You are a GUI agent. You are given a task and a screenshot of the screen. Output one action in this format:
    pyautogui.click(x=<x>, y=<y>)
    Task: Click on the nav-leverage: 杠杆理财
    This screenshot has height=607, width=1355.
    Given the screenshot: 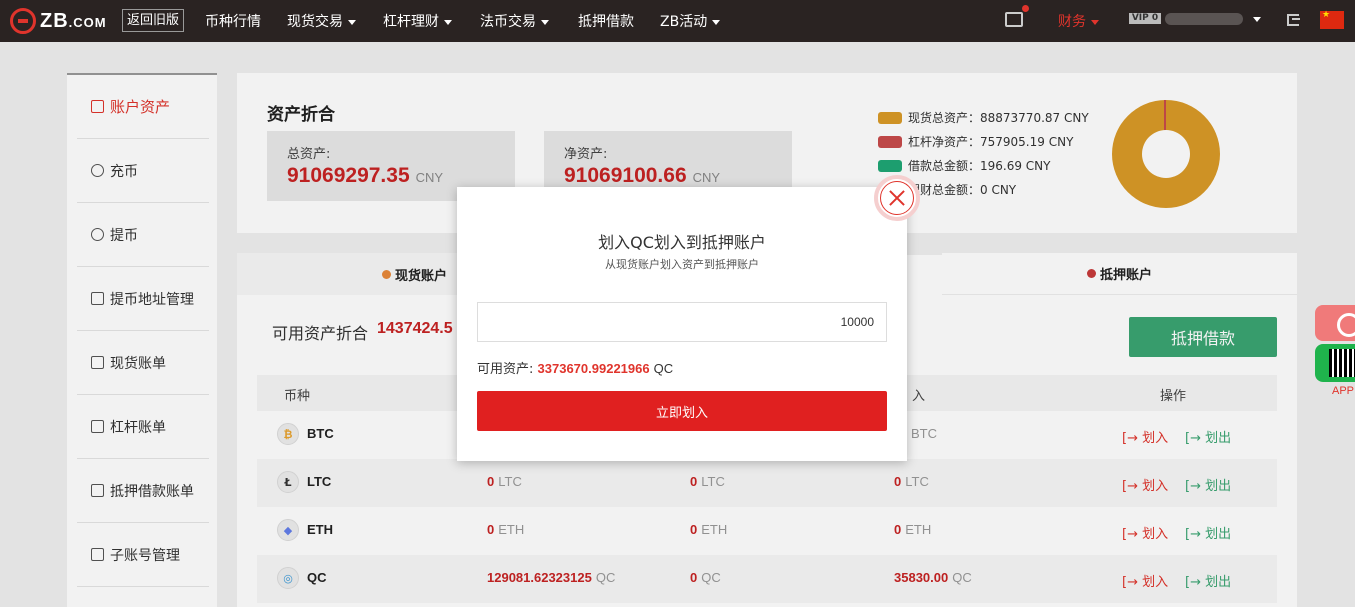 What is the action you would take?
    pyautogui.click(x=417, y=21)
    